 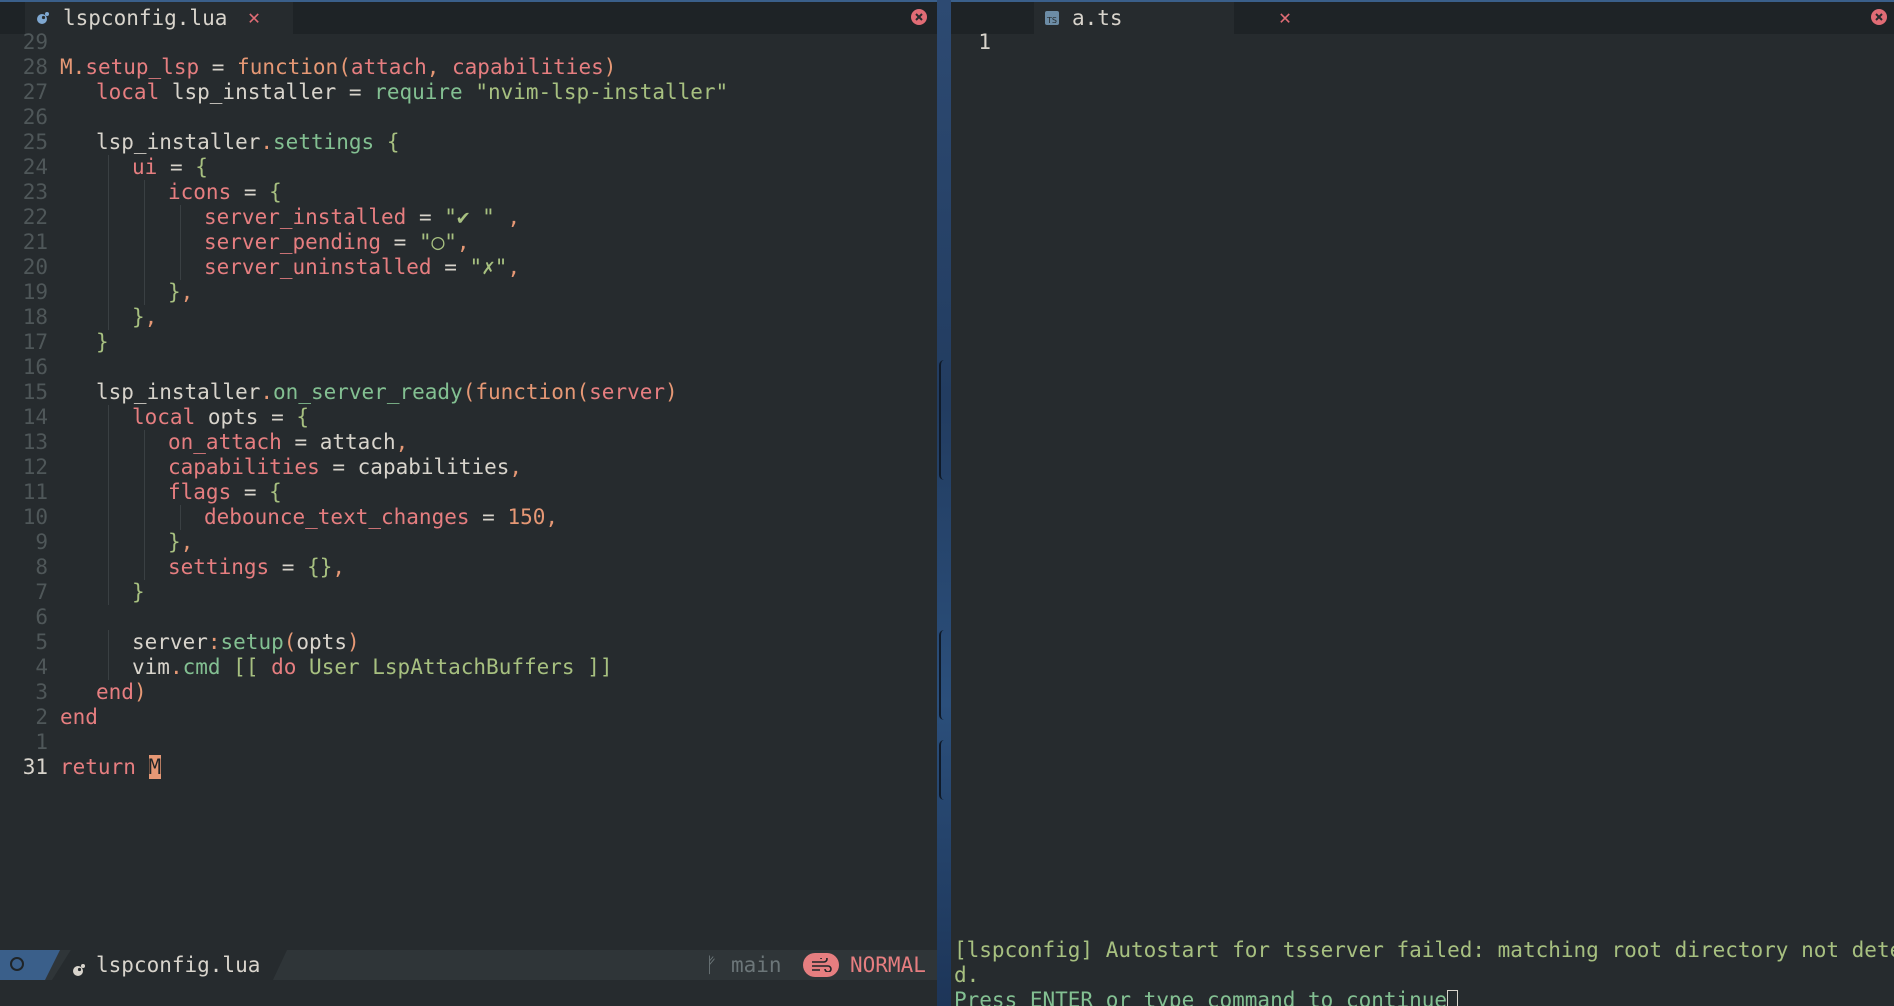 I want to click on code-token: "✗", so click(x=488, y=267).